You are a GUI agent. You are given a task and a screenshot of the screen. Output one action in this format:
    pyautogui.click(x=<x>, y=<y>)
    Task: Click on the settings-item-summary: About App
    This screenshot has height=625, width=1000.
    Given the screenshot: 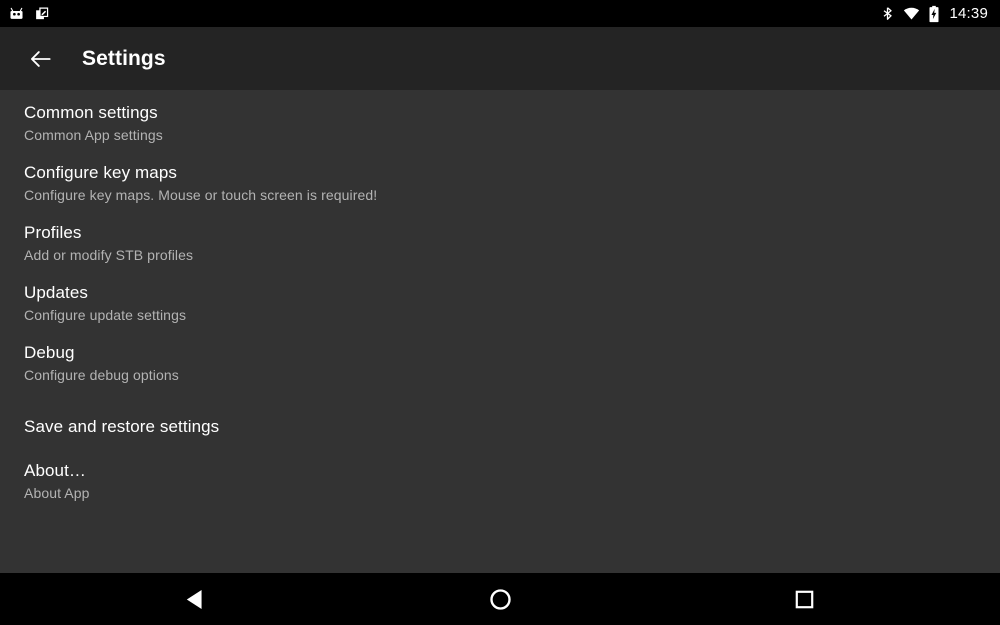 What is the action you would take?
    pyautogui.click(x=57, y=493)
    